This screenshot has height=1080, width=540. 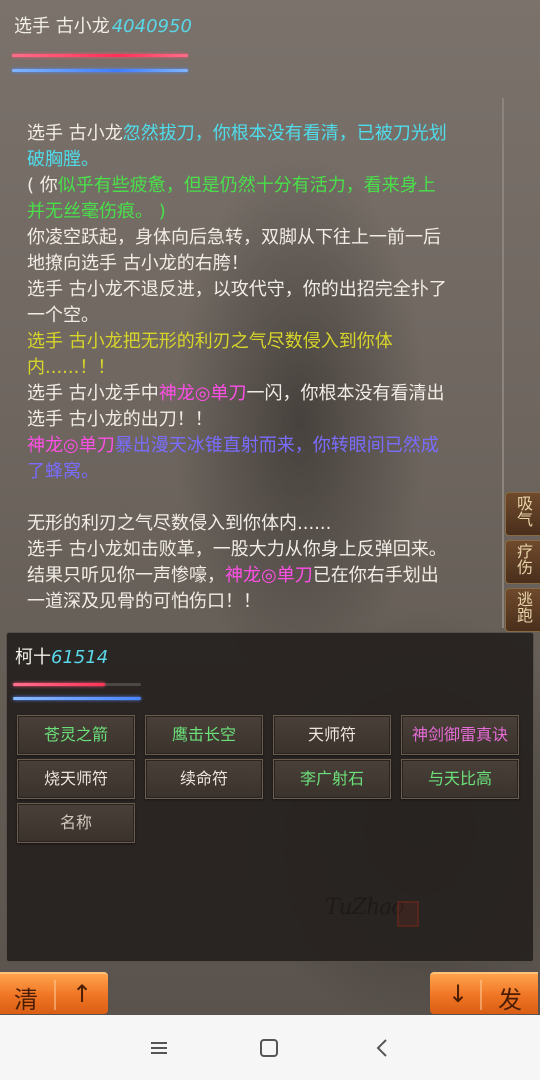 What do you see at coordinates (80, 657) in the screenshot?
I see `player-hp: 61514` at bounding box center [80, 657].